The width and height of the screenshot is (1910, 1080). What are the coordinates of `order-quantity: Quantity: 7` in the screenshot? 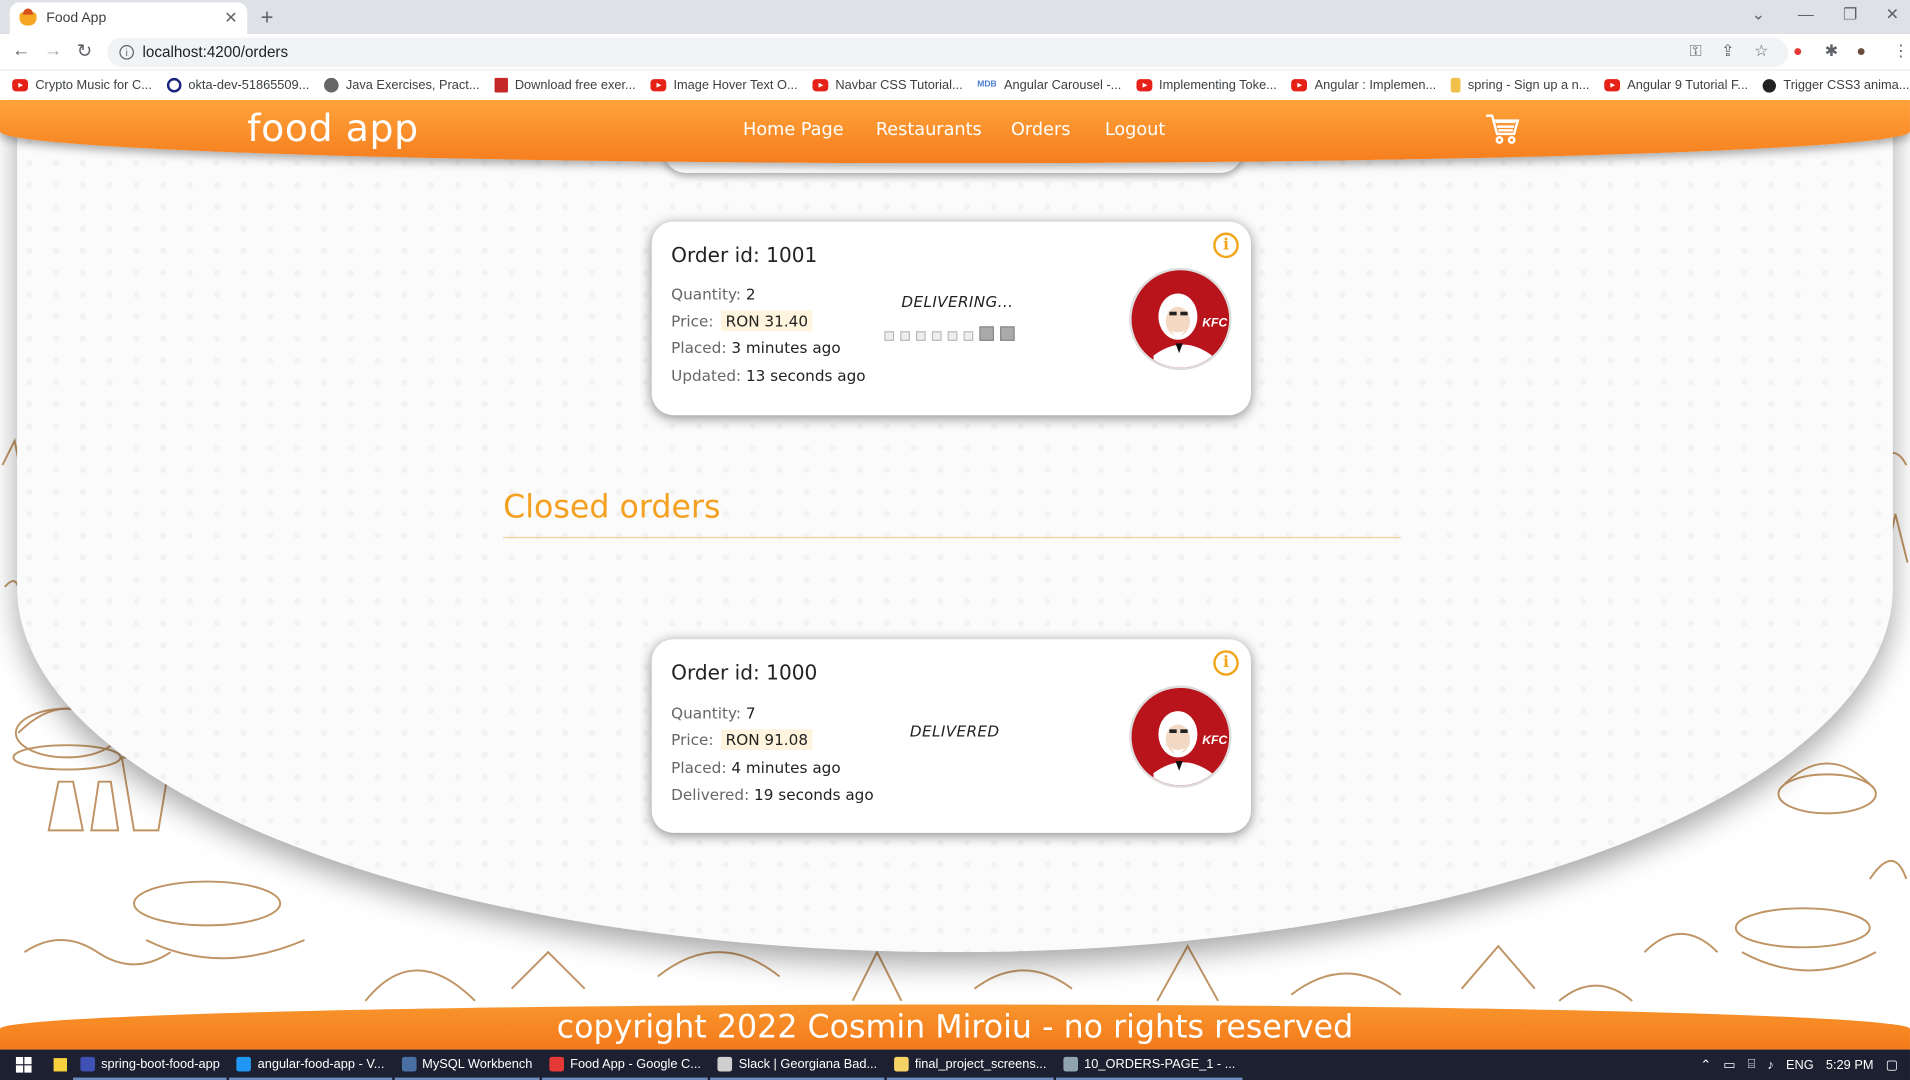 It's located at (713, 713).